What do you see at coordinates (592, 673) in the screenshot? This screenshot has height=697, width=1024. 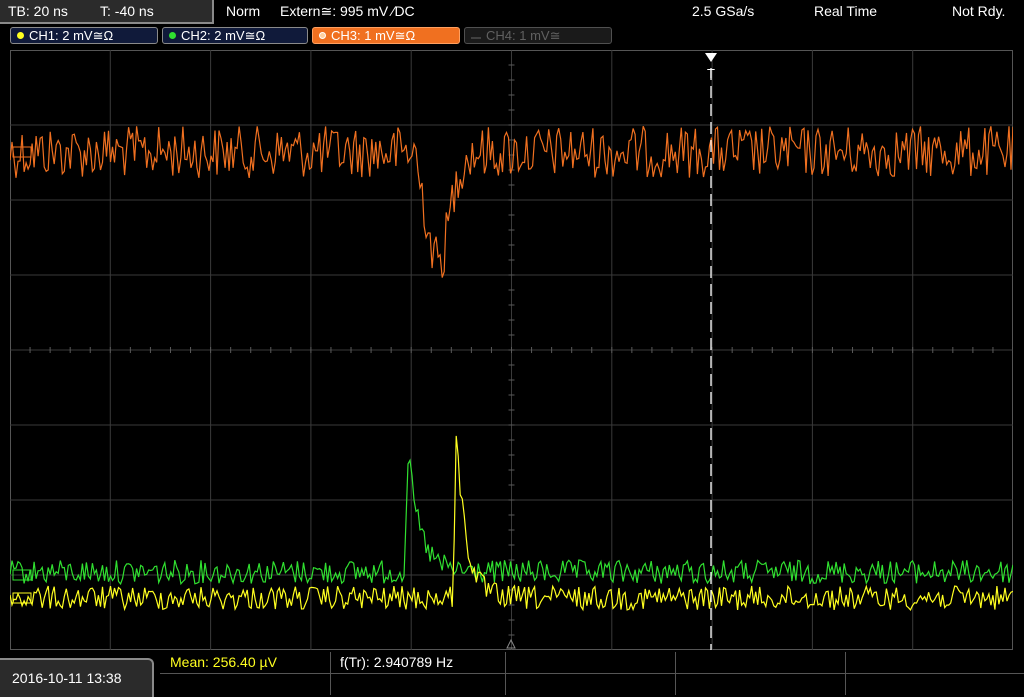 I see `measurement-row-divider` at bounding box center [592, 673].